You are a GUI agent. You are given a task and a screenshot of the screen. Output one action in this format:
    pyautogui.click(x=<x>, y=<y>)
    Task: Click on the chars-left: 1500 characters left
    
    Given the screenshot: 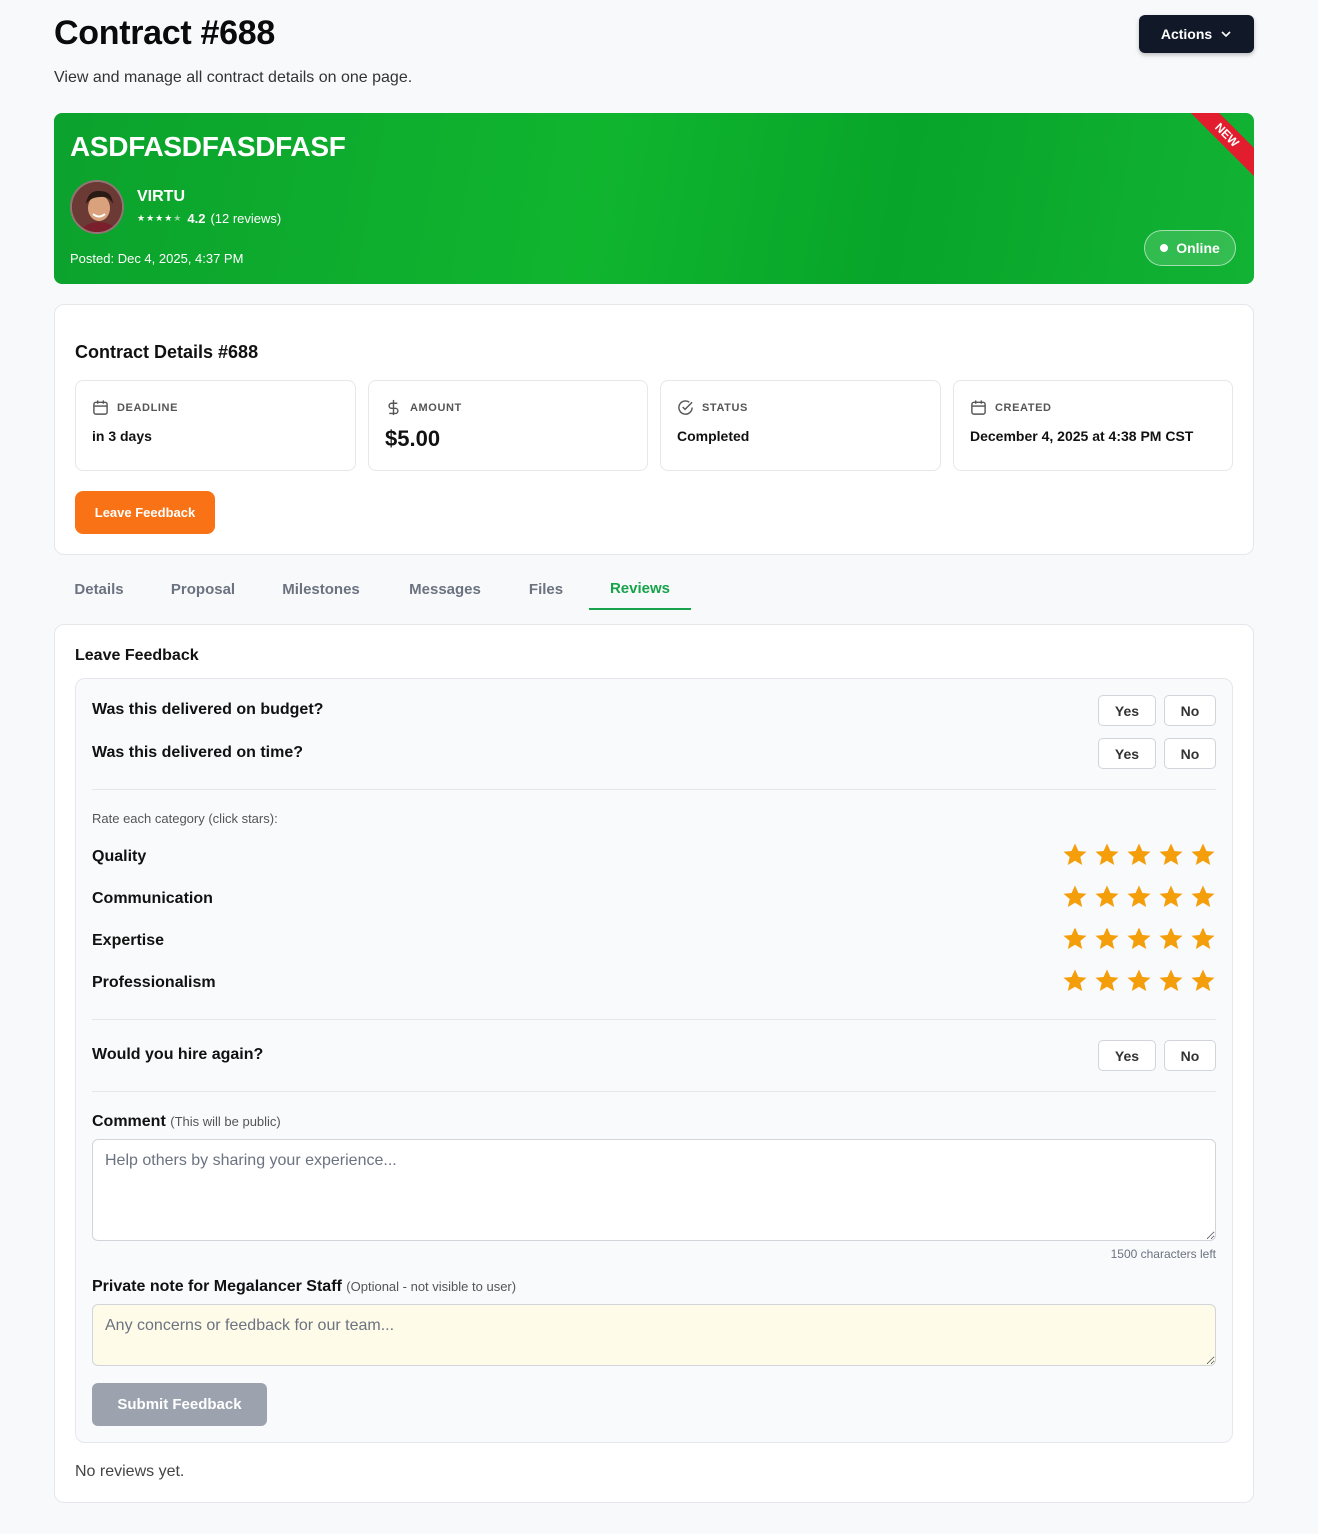 What is the action you would take?
    pyautogui.click(x=1163, y=1254)
    